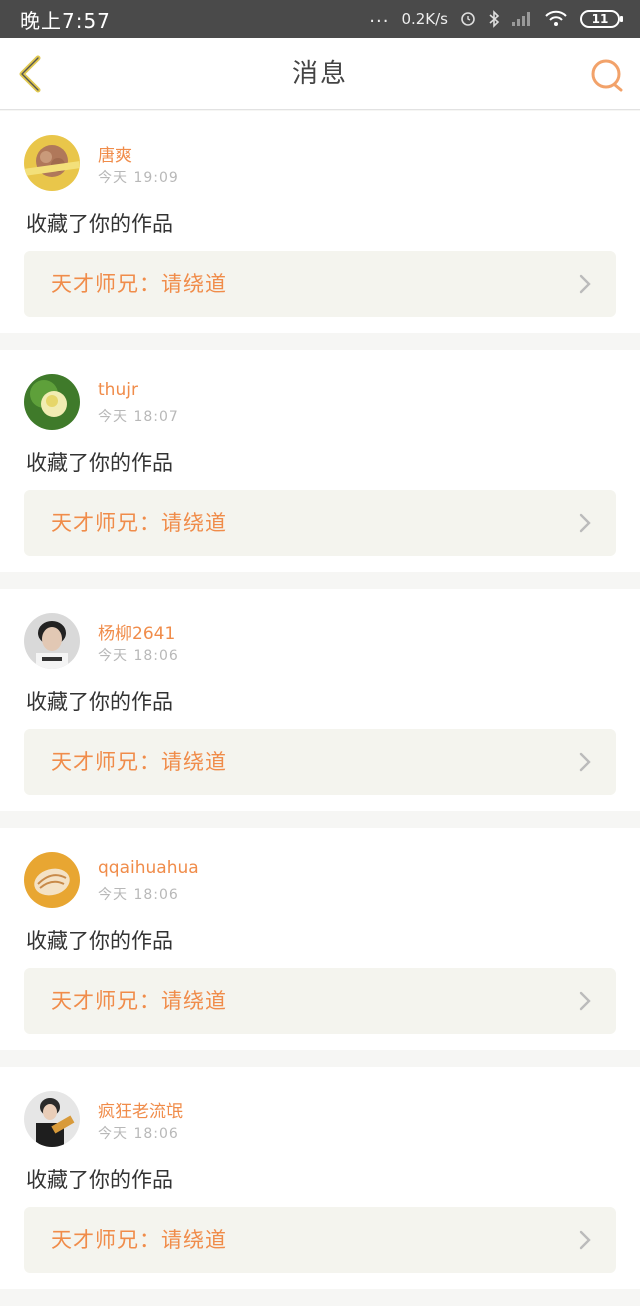 This screenshot has width=640, height=1306. I want to click on status-time: 晚上7:57, so click(65, 20).